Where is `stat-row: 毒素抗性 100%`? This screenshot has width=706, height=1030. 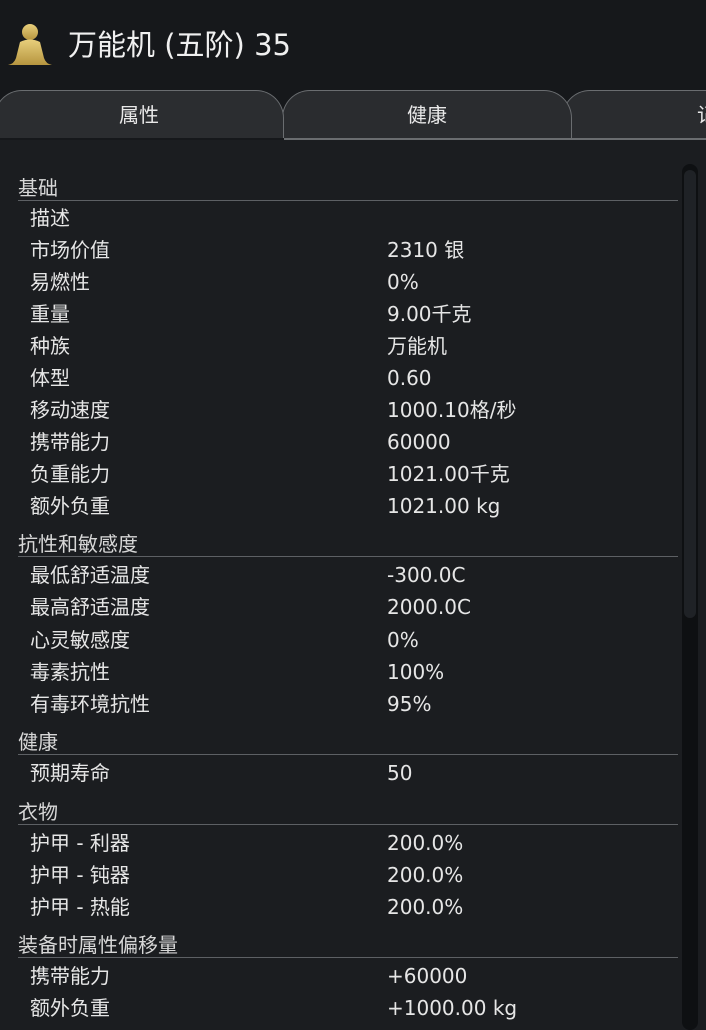 stat-row: 毒素抗性 100% is located at coordinates (355, 672).